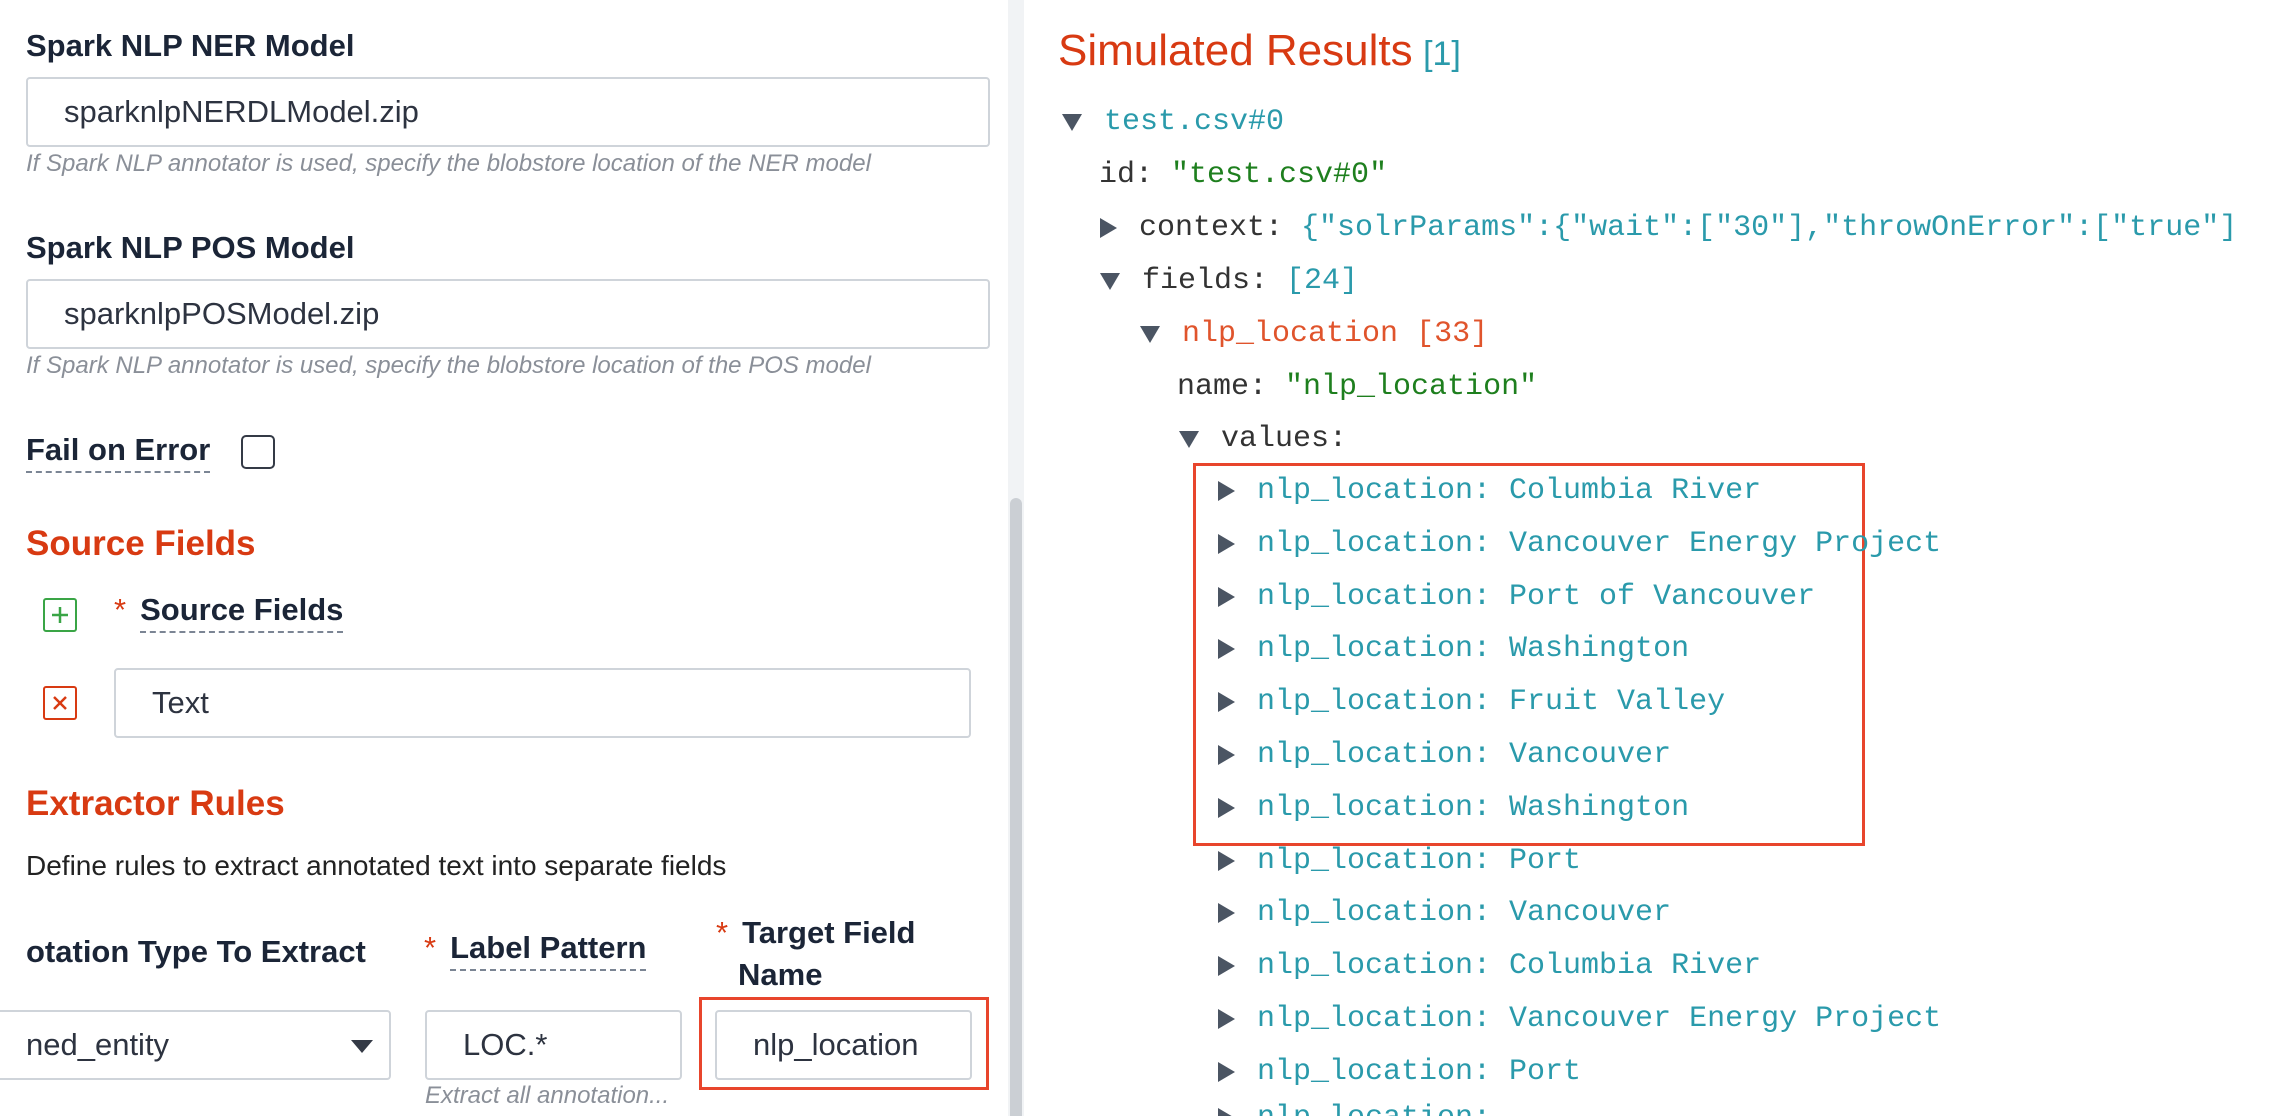  I want to click on plus-icon, so click(60, 615).